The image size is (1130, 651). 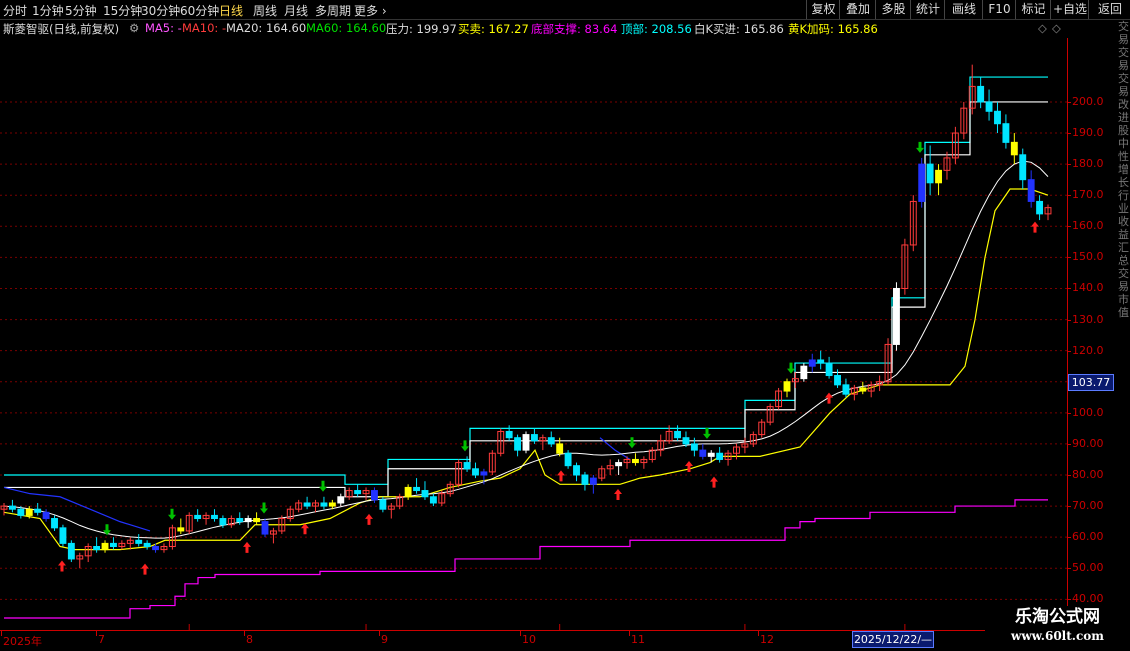 I want to click on stock-title: 斯菱智驱(日线,前复权), so click(x=61, y=29).